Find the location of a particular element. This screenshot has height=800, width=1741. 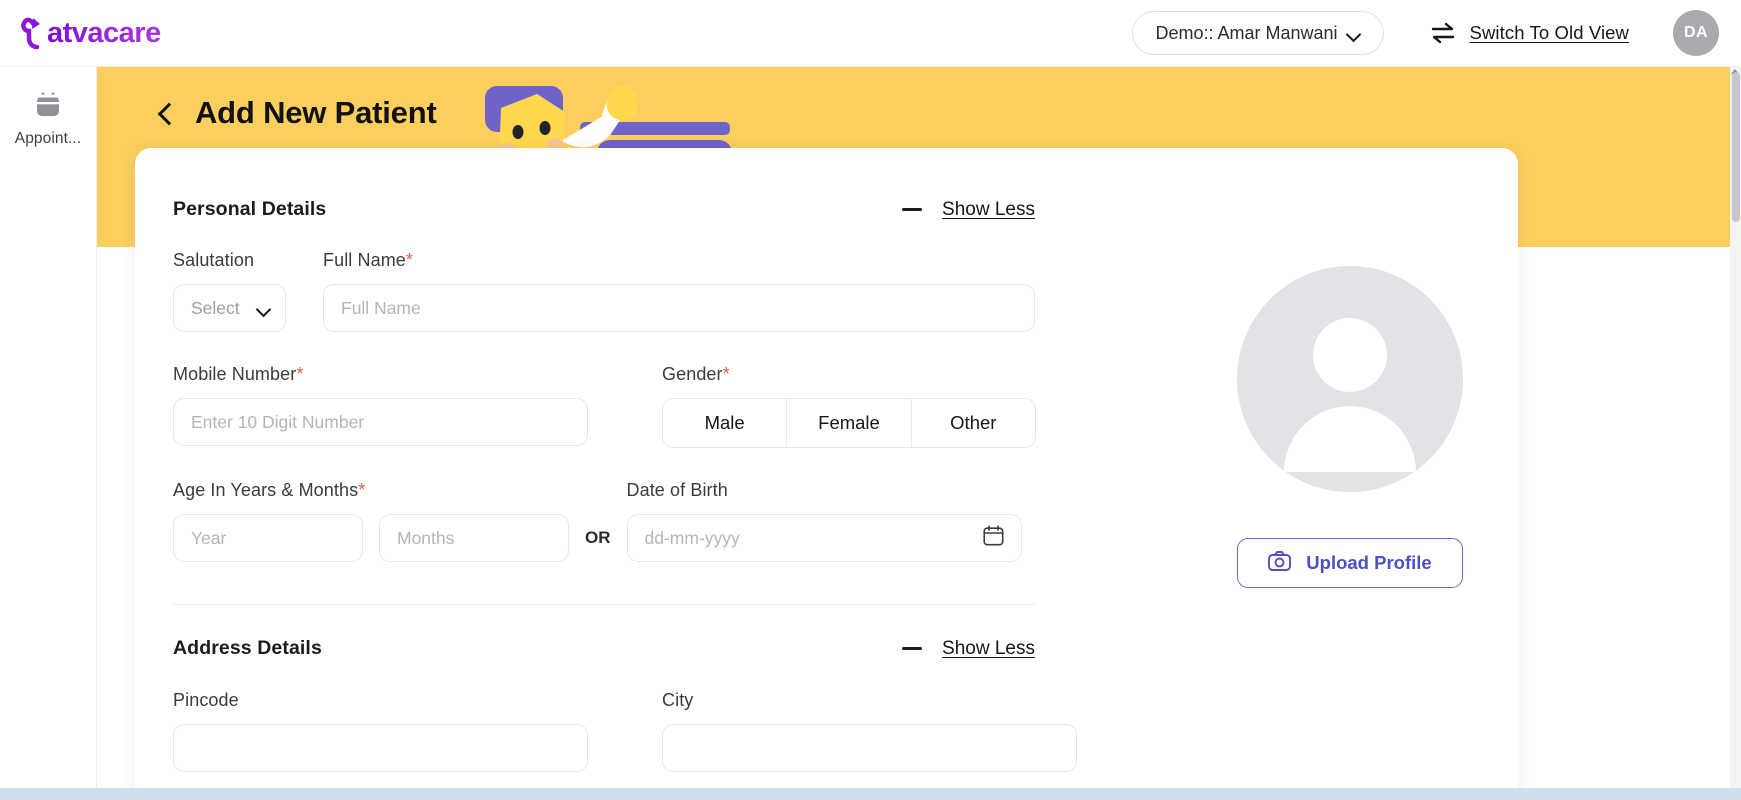

city-label: City is located at coordinates (678, 700).